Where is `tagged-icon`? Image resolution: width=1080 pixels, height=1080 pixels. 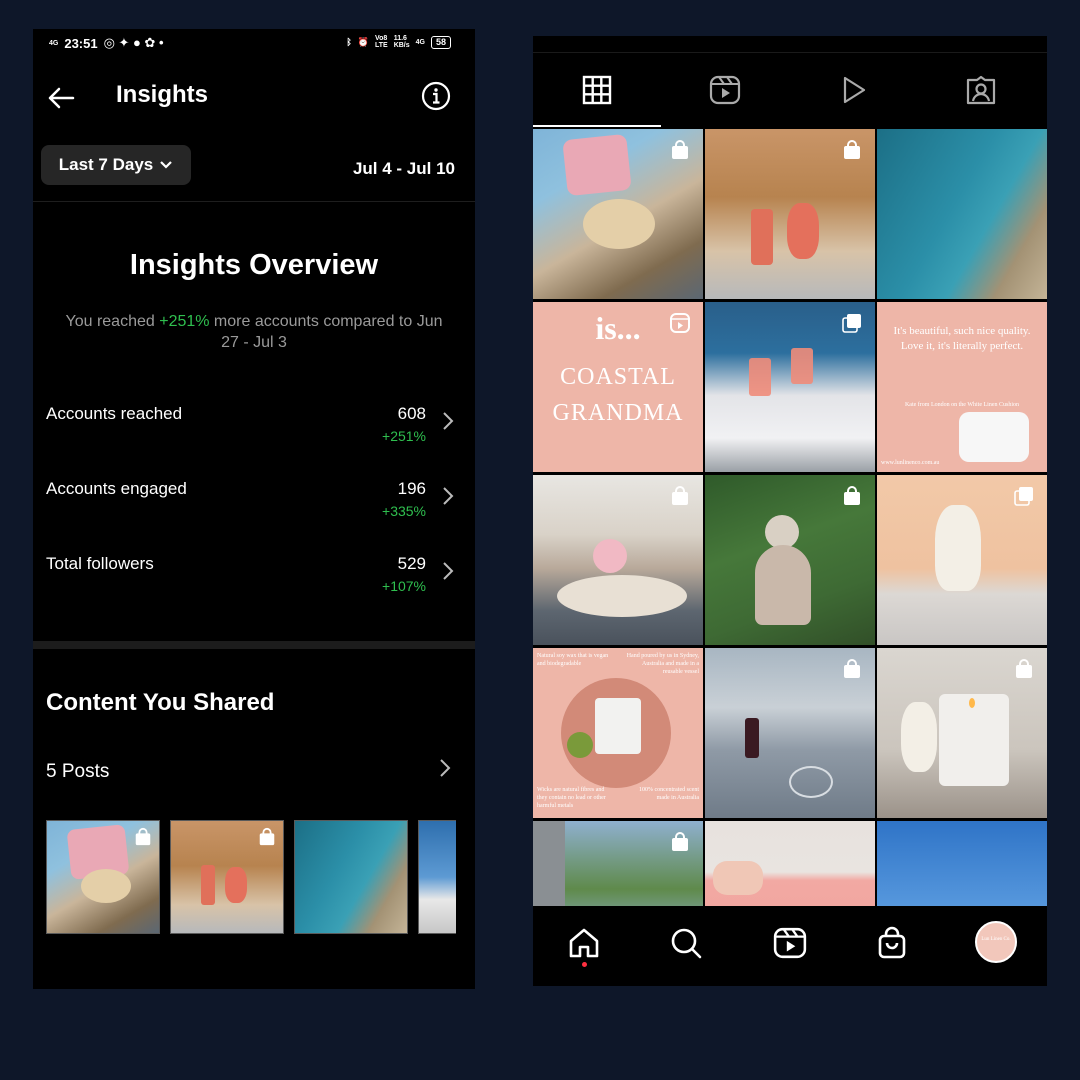 tagged-icon is located at coordinates (981, 90).